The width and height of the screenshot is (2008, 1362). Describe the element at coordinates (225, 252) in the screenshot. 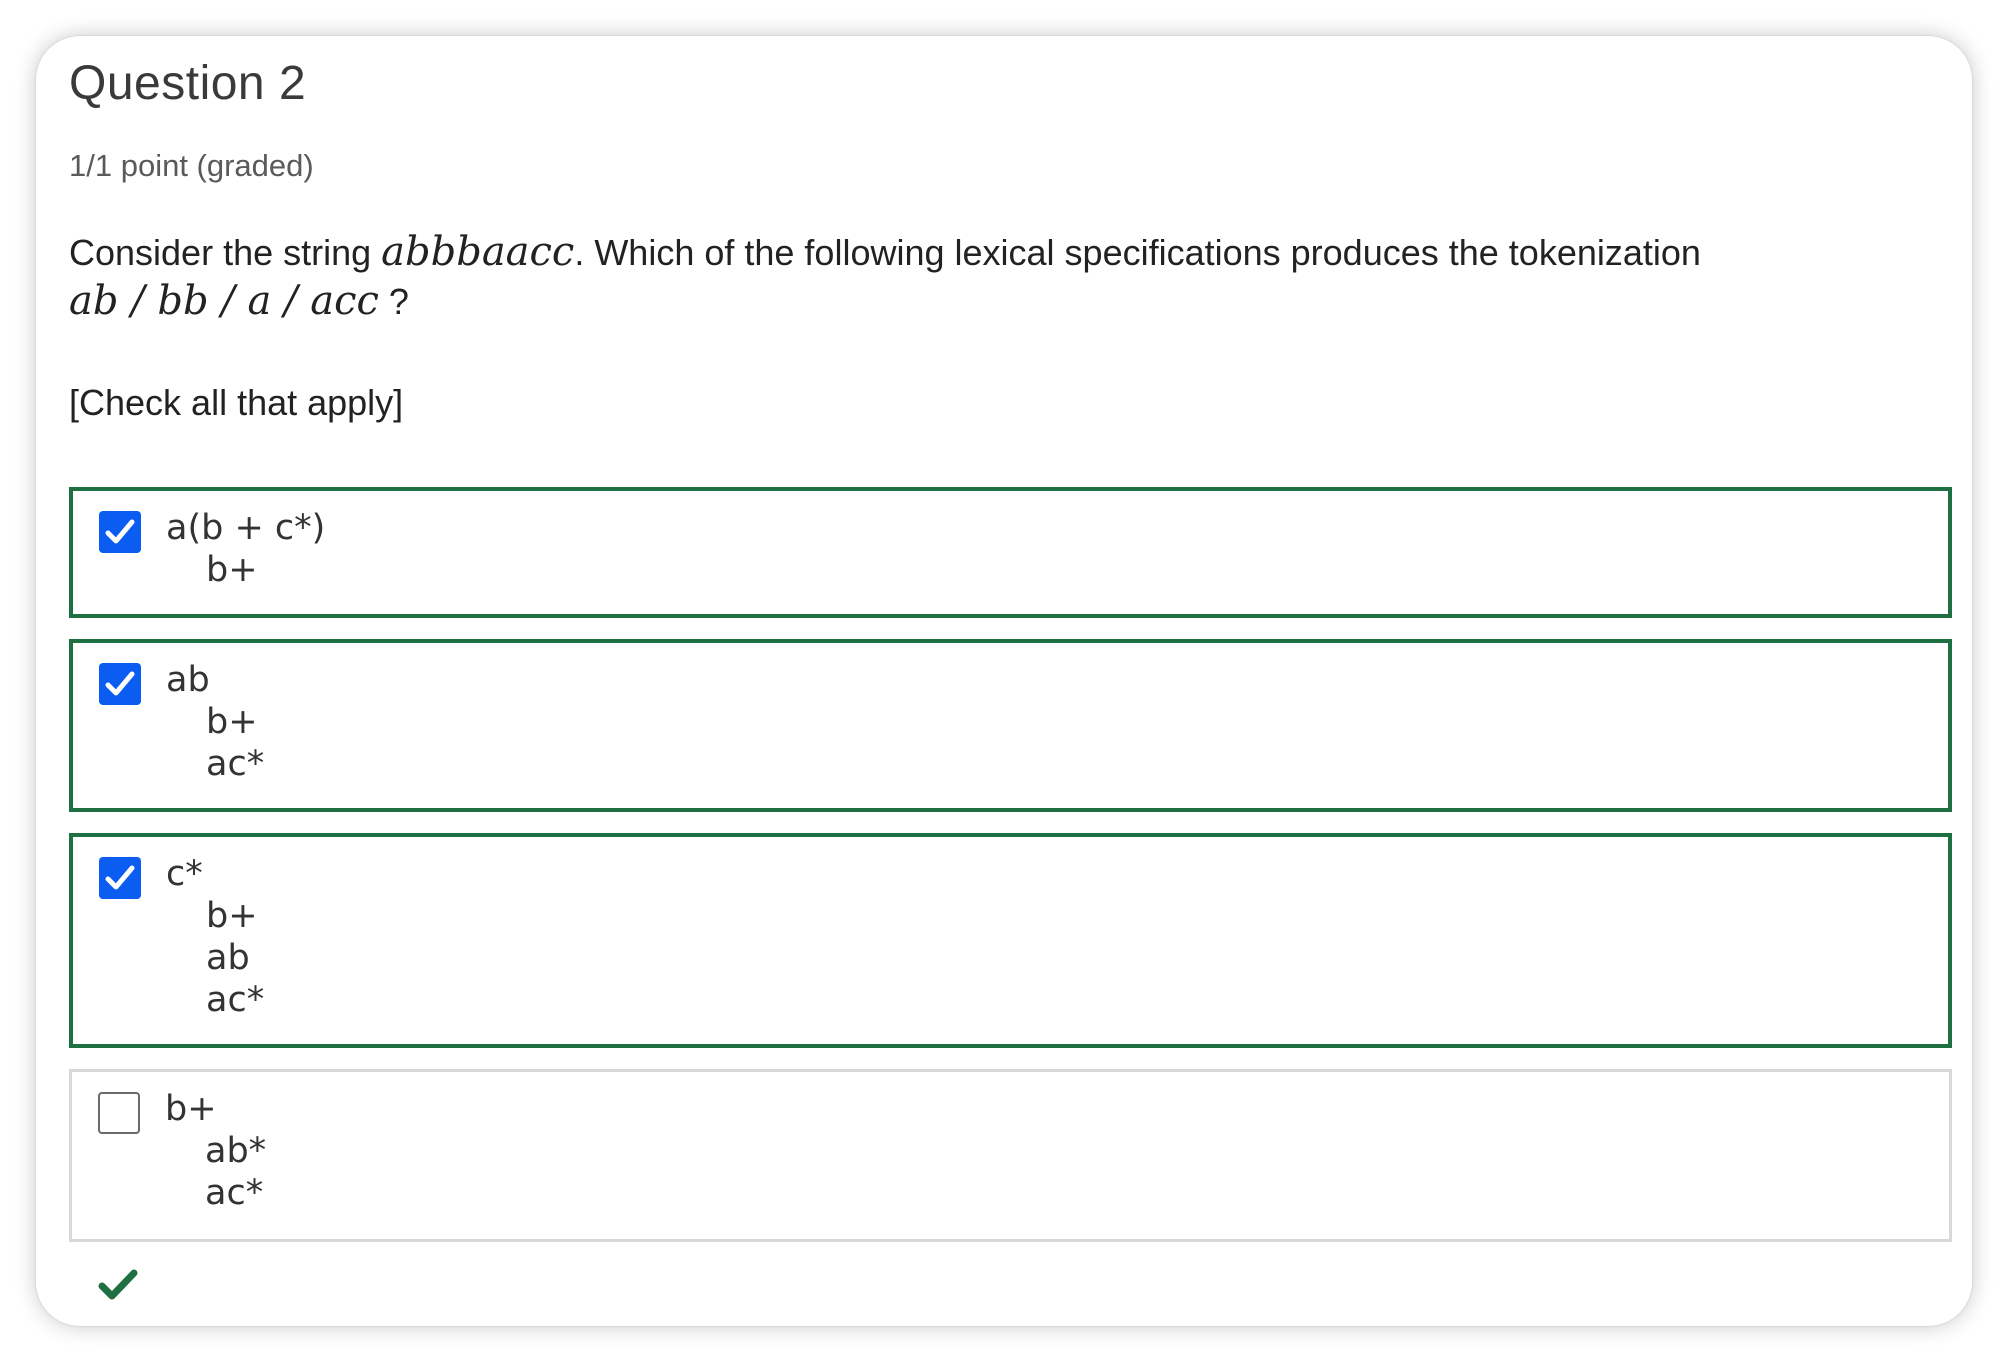

I see `prompt-text-before: Consider the string` at that location.